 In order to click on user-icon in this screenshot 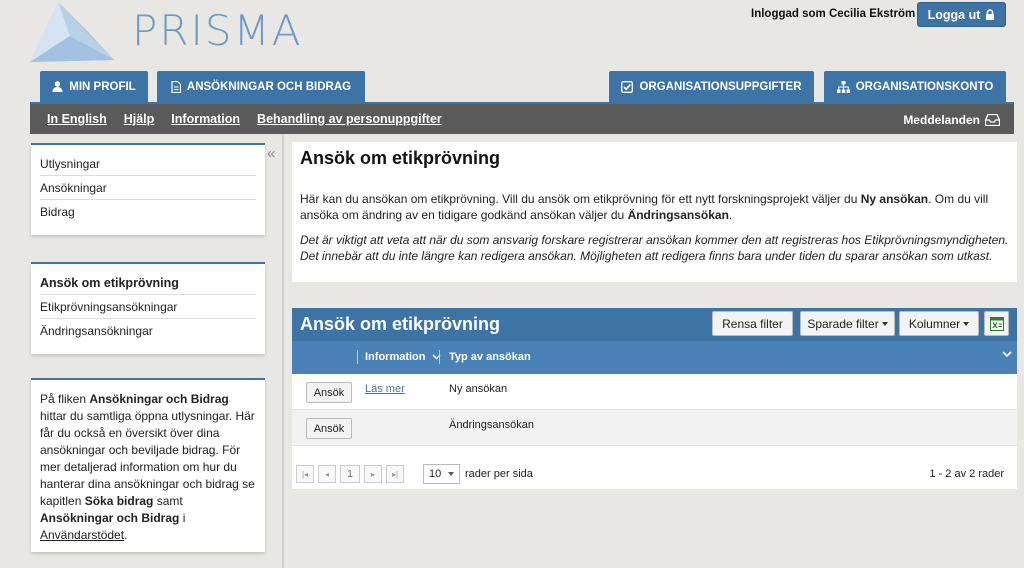, I will do `click(57, 86)`.